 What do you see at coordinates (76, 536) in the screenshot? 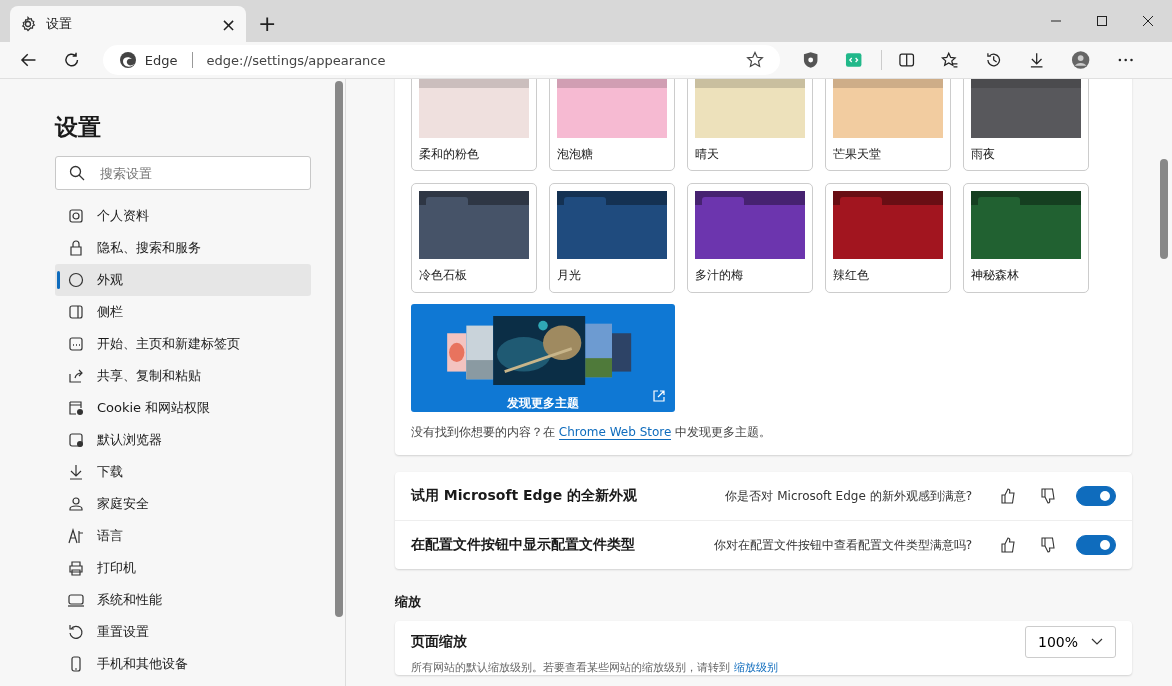
I see `language-icon` at bounding box center [76, 536].